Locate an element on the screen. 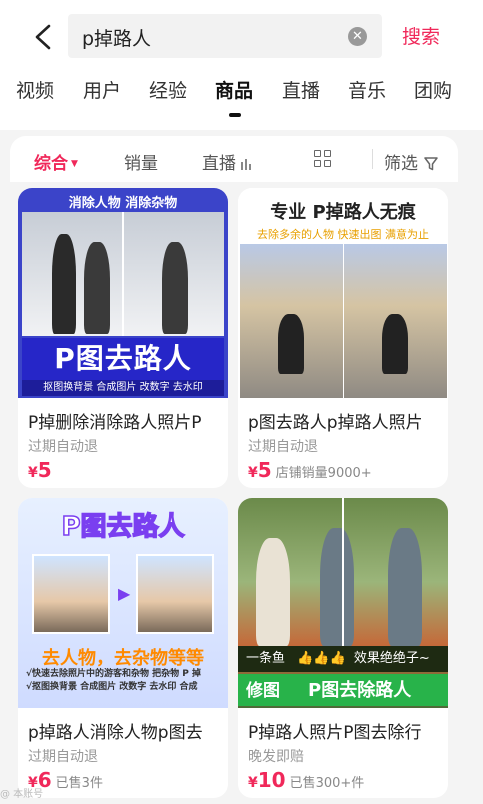  tab-video: 视频 is located at coordinates (35, 89).